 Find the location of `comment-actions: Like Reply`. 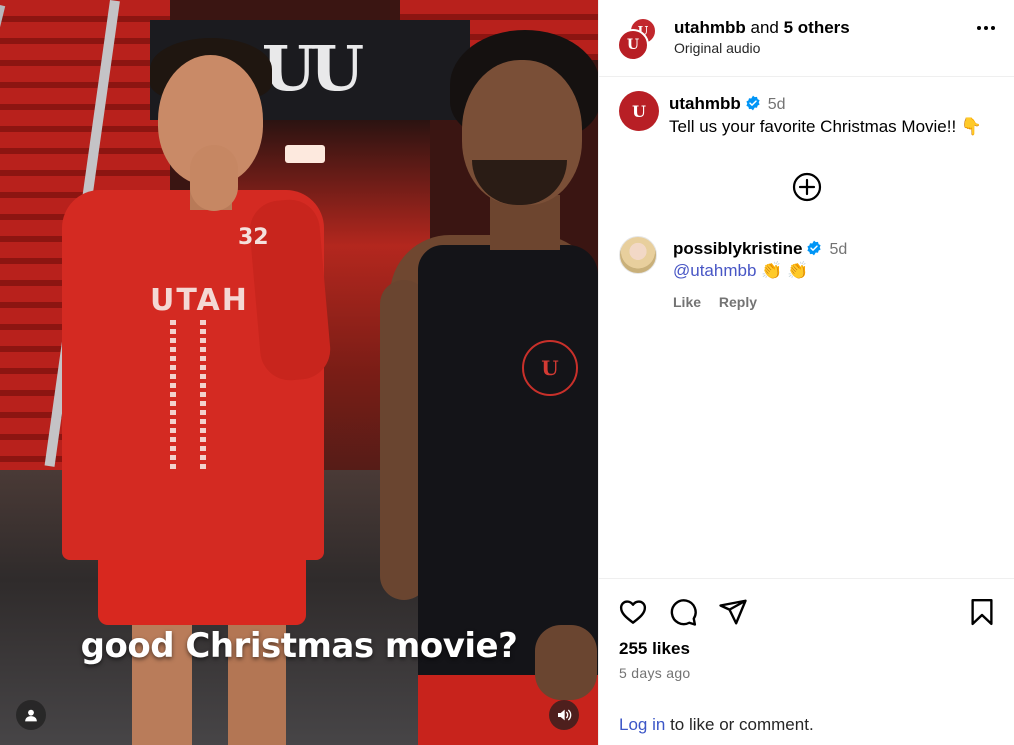

comment-actions: Like Reply is located at coordinates (722, 302).